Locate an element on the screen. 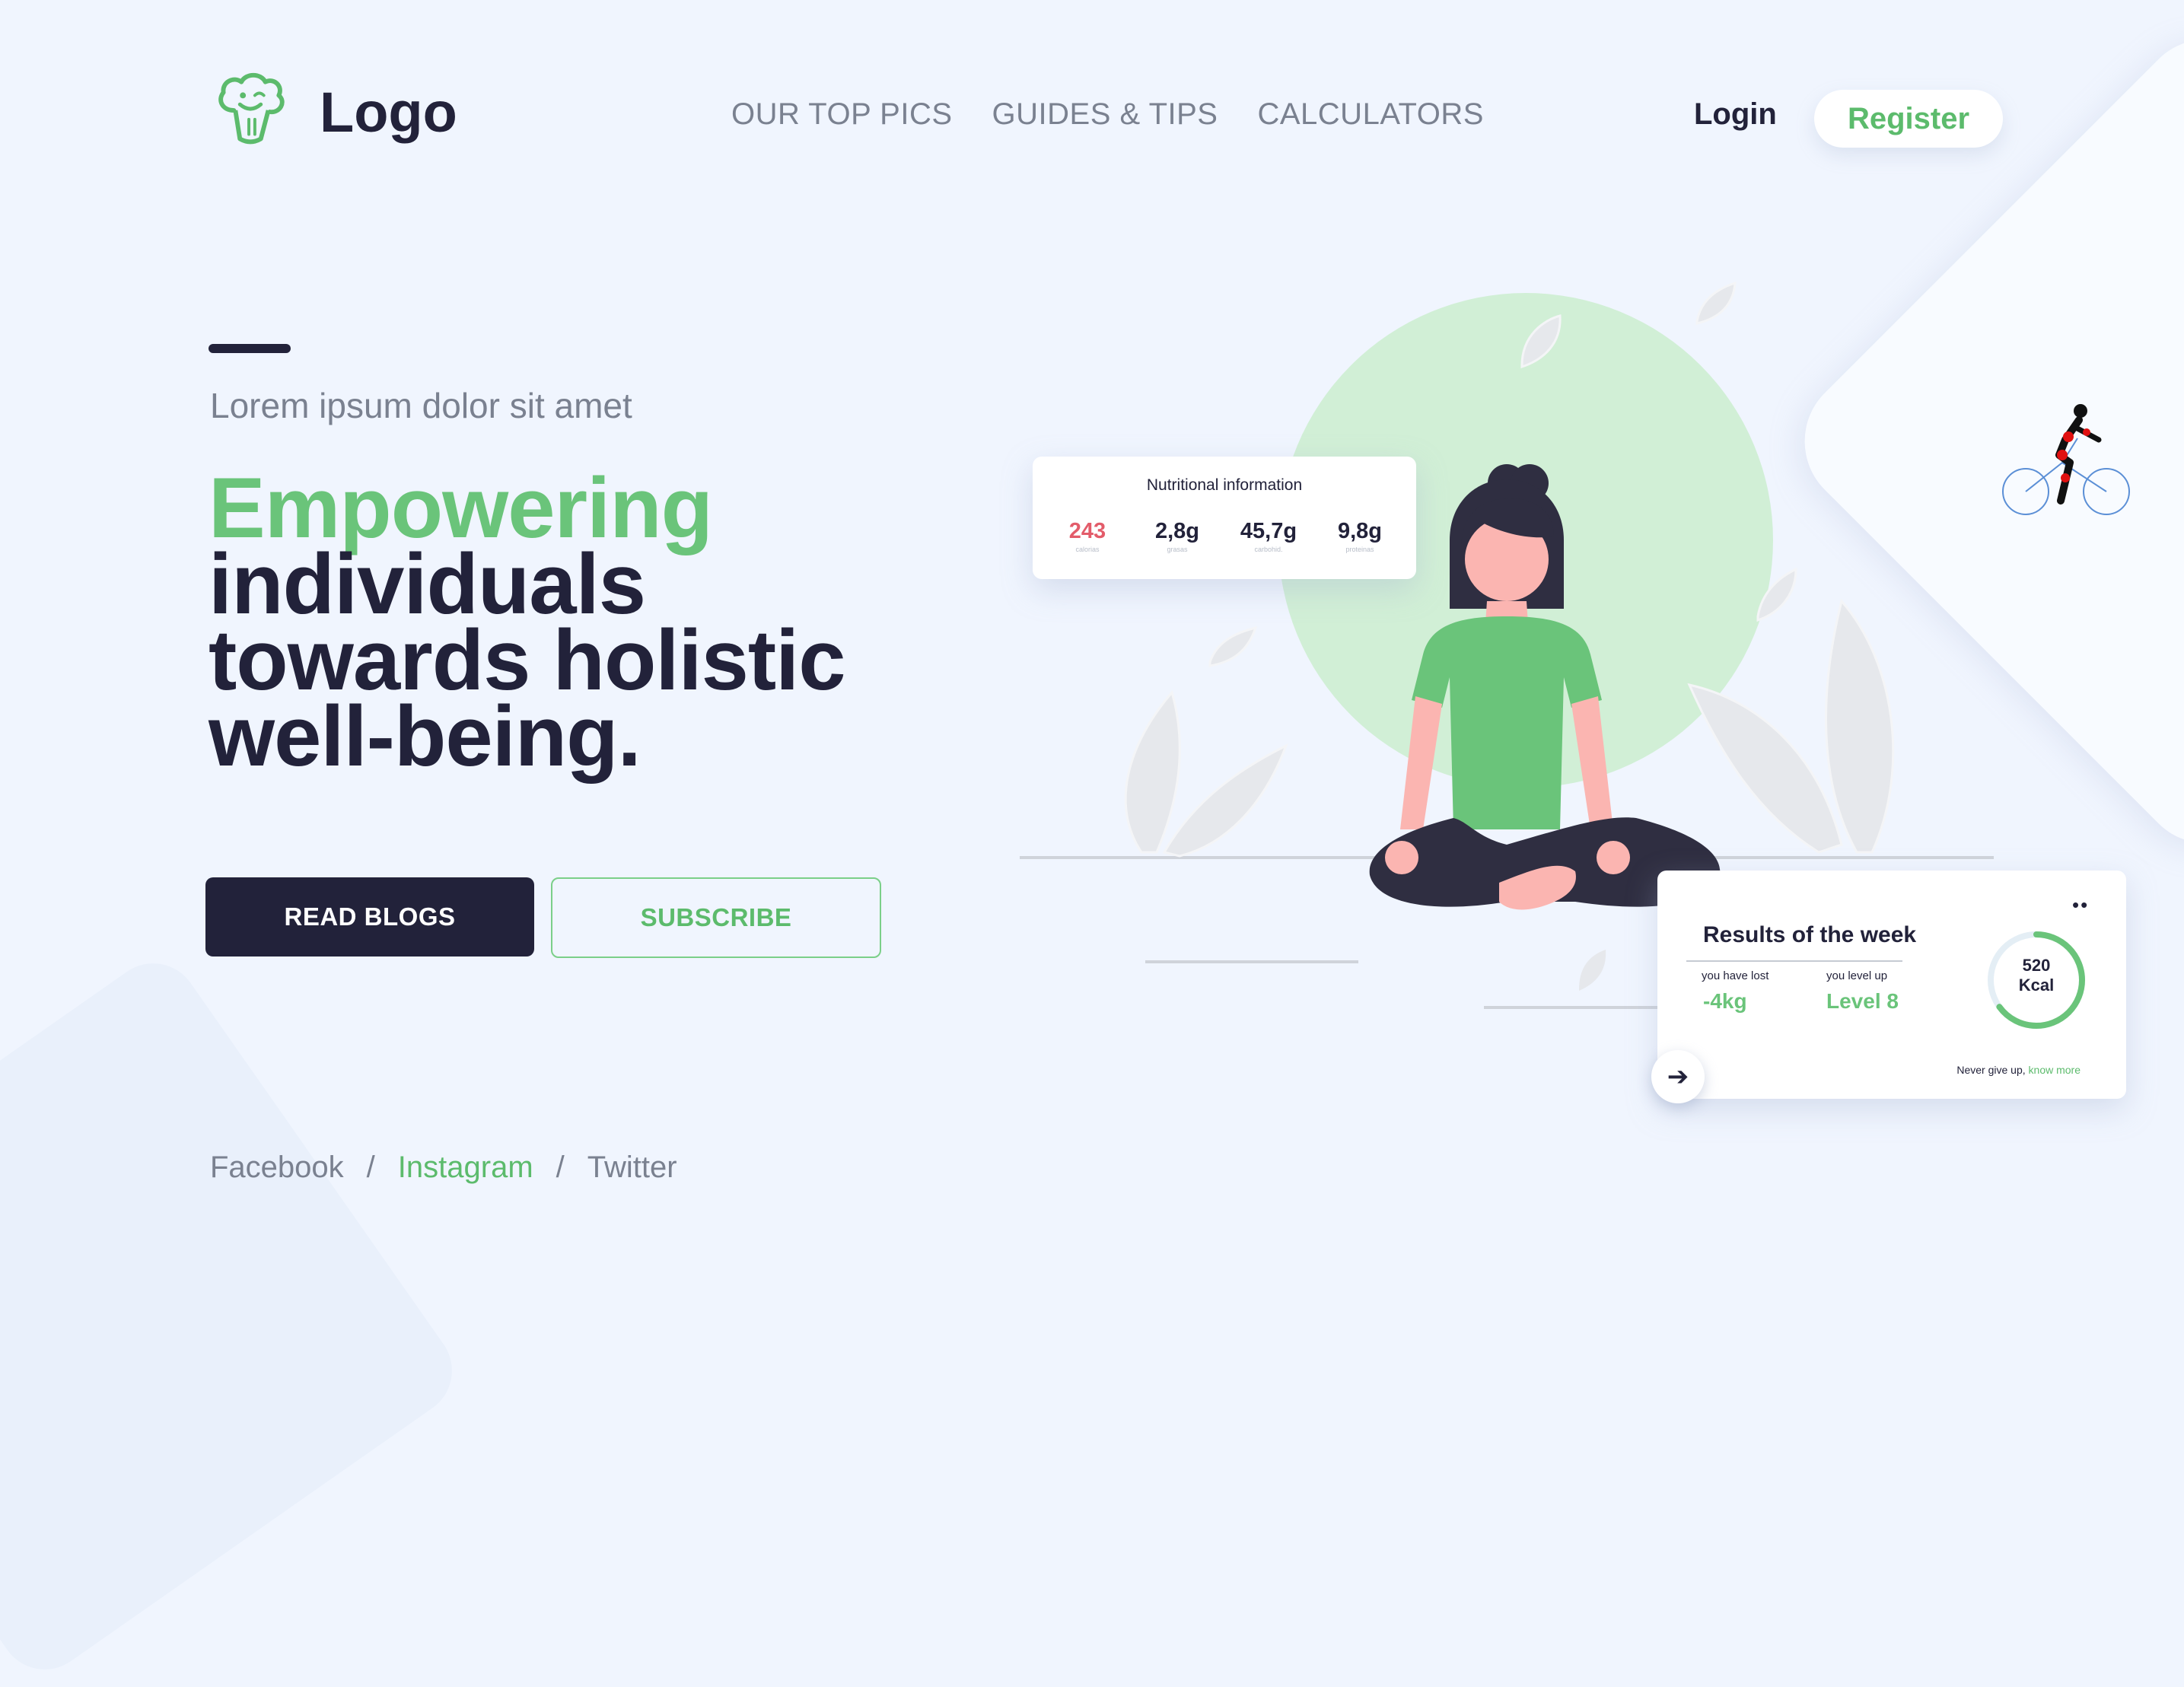 The width and height of the screenshot is (2184, 1687). nutrition-item: 2,8g grasas is located at coordinates (1177, 536).